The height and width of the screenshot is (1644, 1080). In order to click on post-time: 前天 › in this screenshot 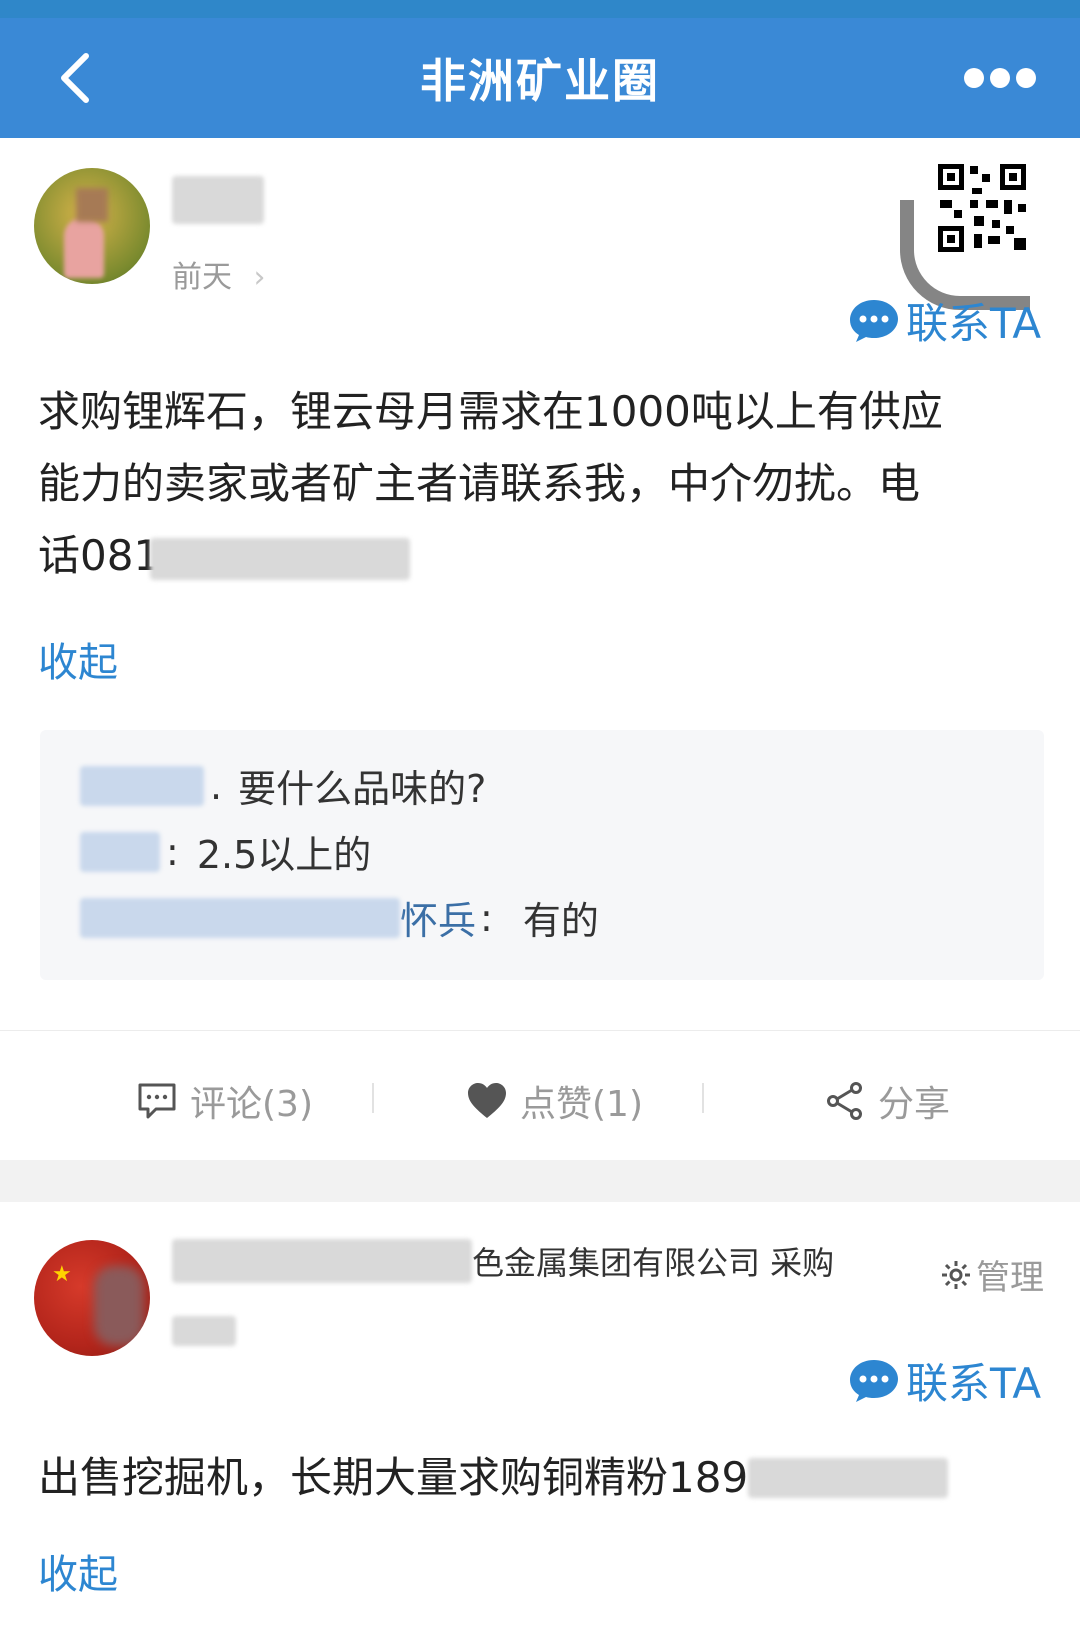, I will do `click(219, 277)`.